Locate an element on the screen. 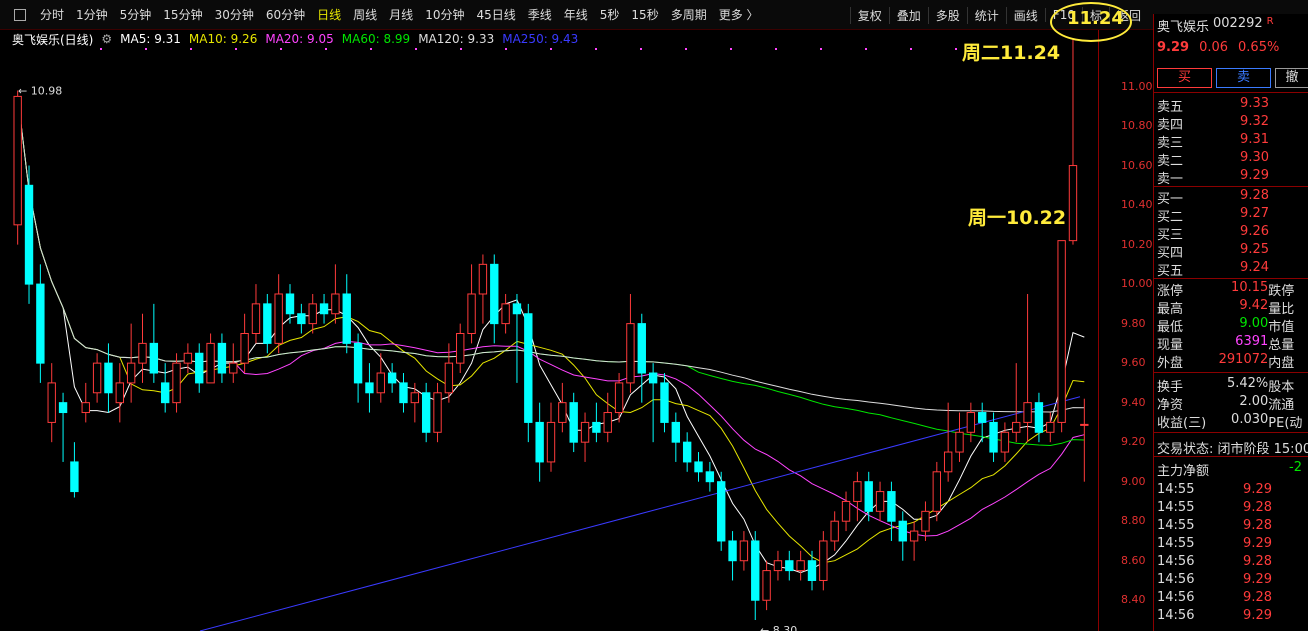 The height and width of the screenshot is (631, 1308). tick-time: 14:56 is located at coordinates (1176, 615).